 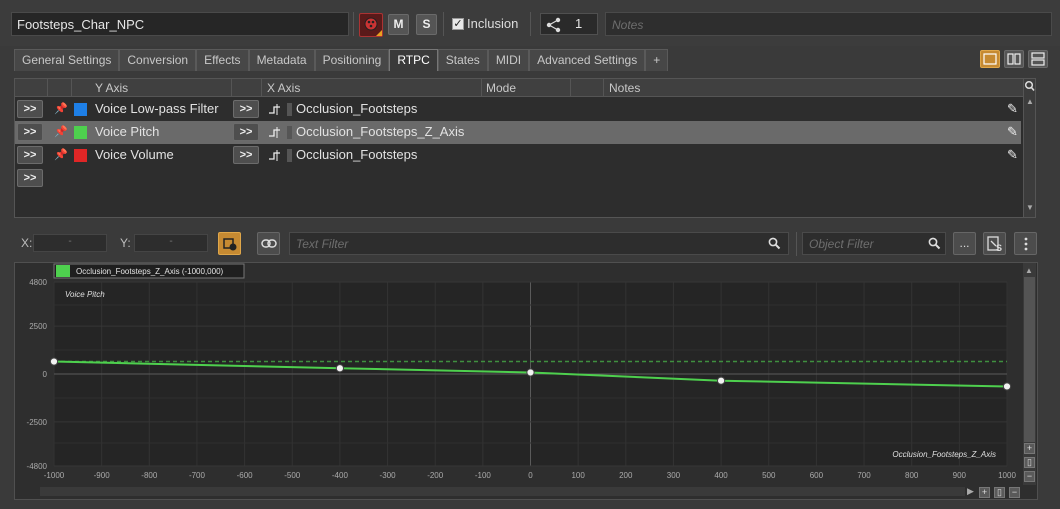 I want to click on color-picker-button, so click(x=371, y=25).